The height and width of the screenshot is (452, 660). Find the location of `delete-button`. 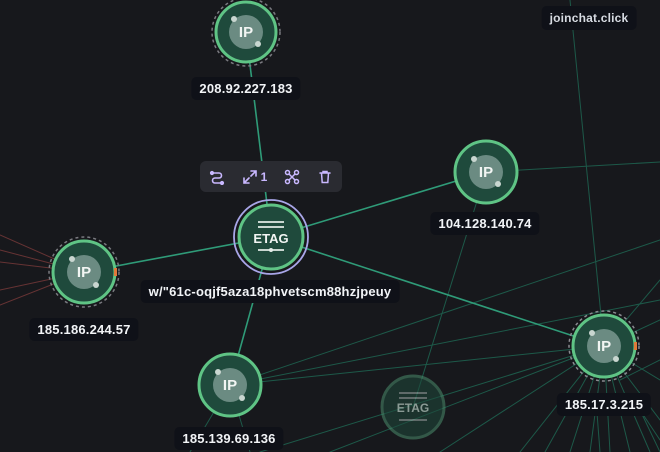

delete-button is located at coordinates (325, 177).